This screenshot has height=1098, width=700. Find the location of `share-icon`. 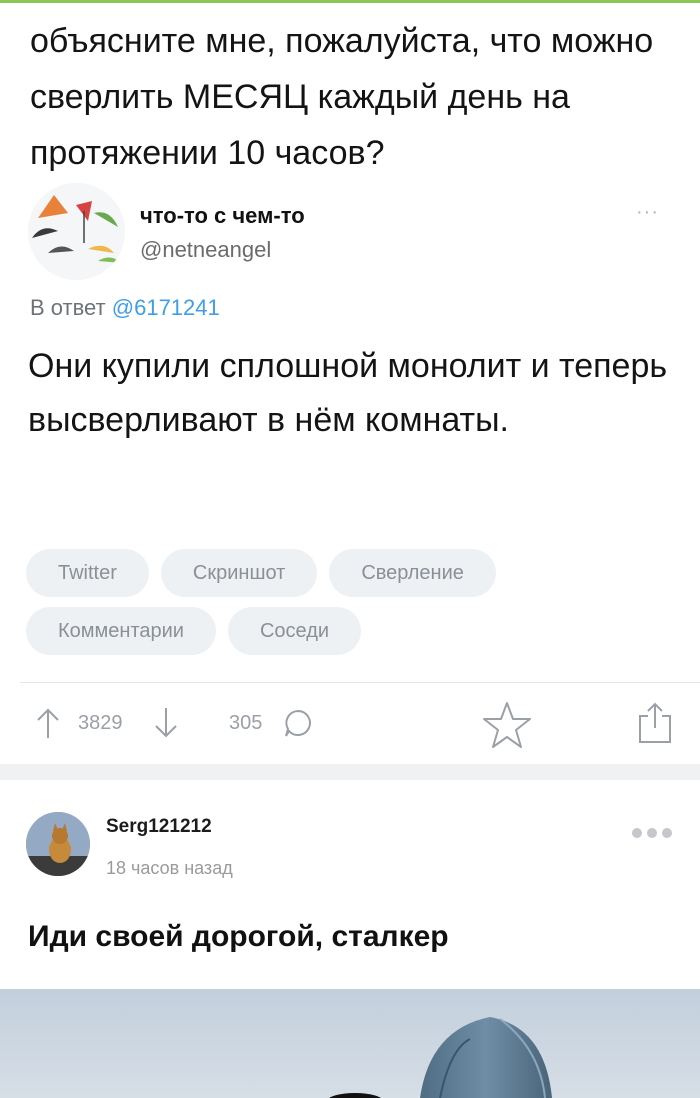

share-icon is located at coordinates (655, 723).